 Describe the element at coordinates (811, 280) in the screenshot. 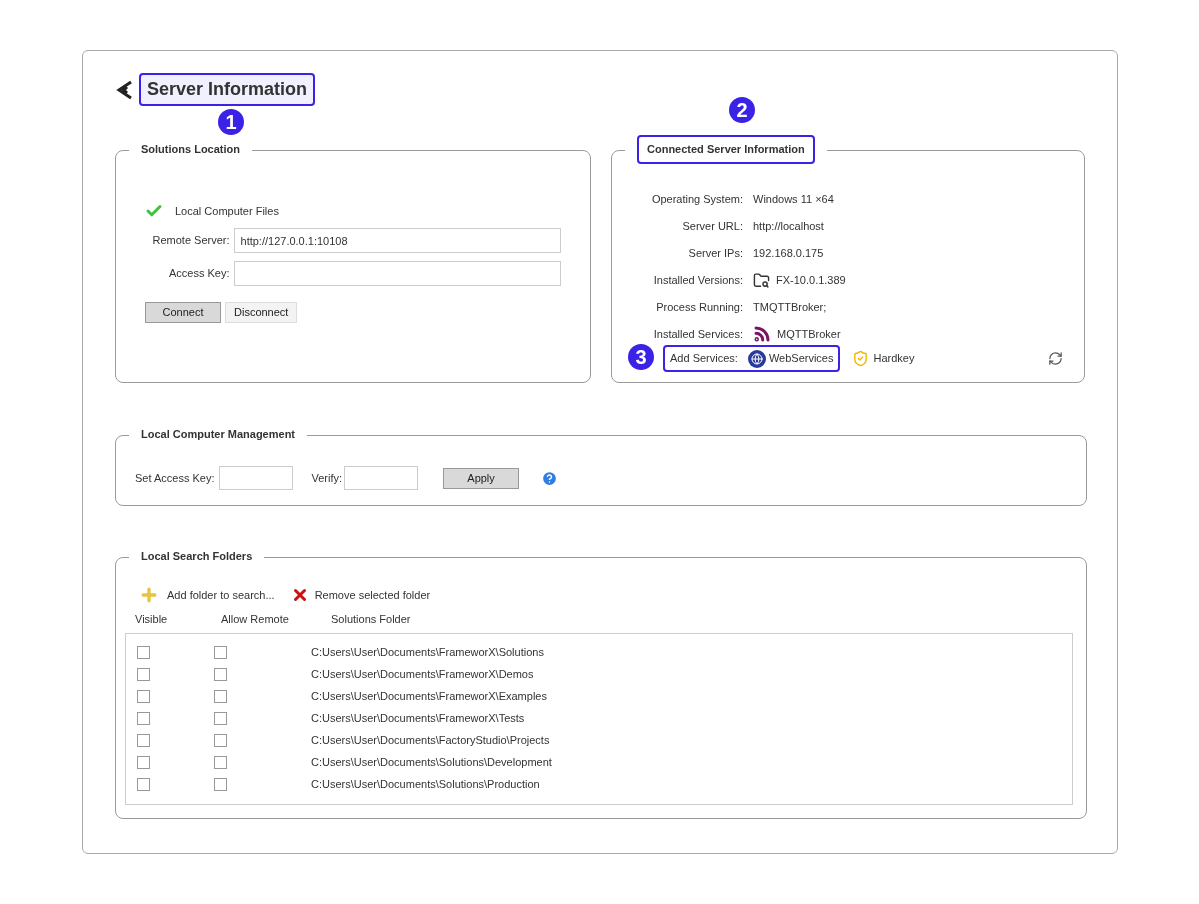

I see `info-value: FX-10.0.1.389` at that location.